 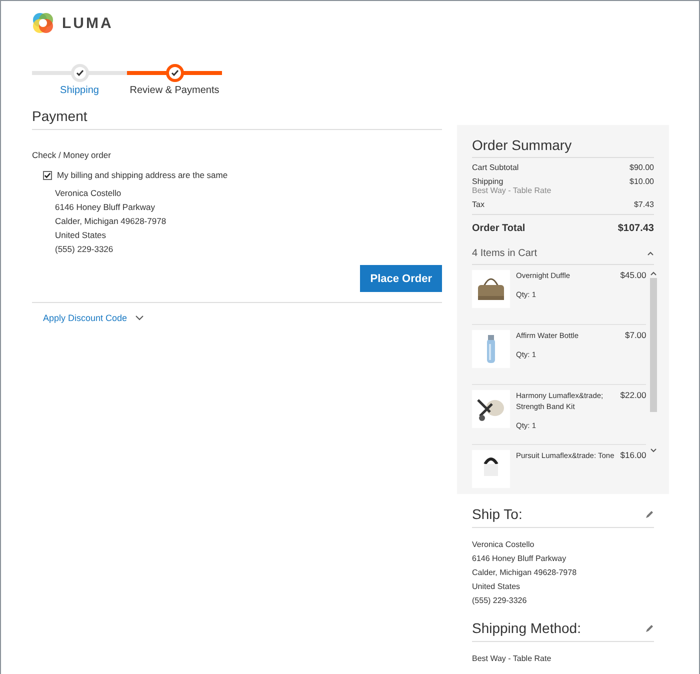 I want to click on section-title: Ship To:, so click(x=497, y=514).